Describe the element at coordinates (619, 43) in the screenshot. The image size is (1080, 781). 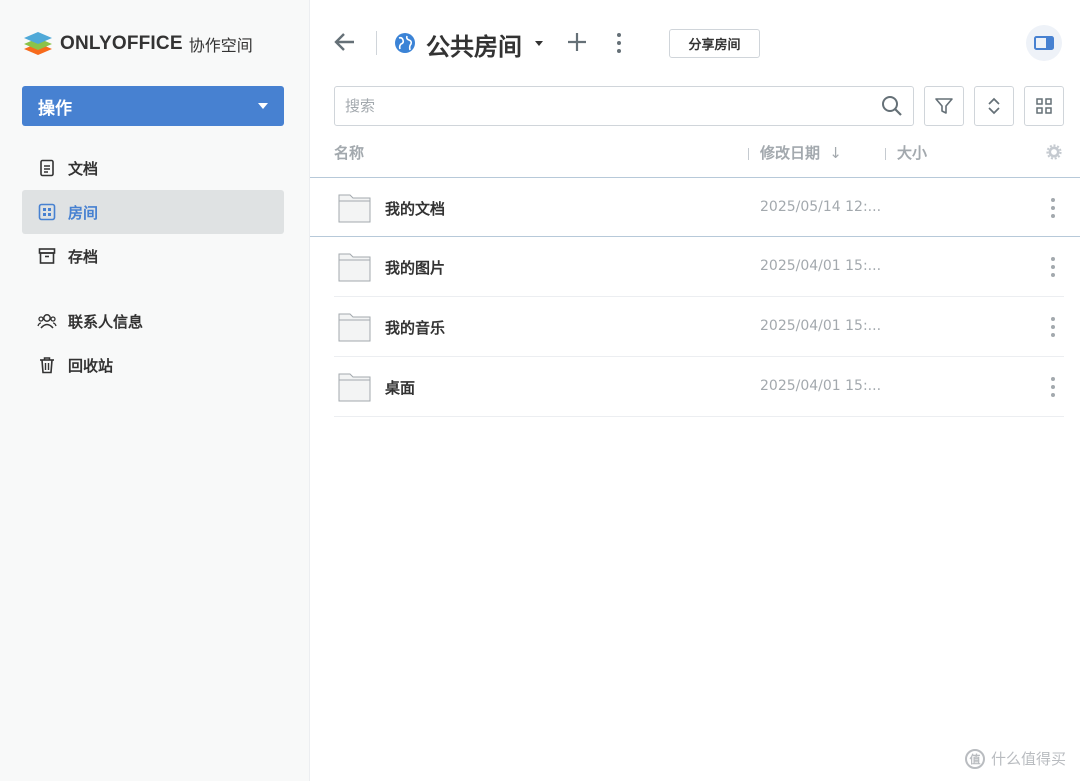
I see `more-options-icon` at that location.